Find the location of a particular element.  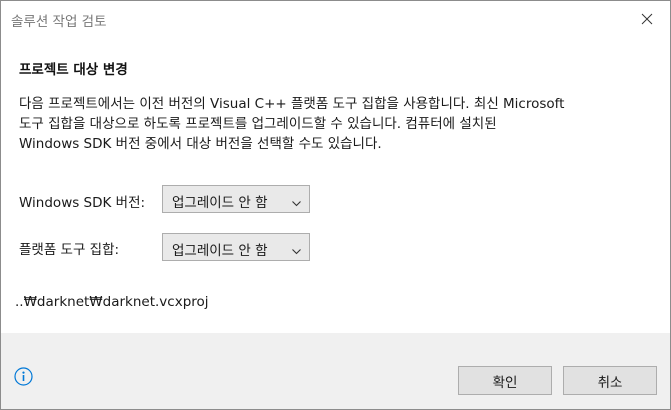

sdk-version-select: 업그레이드 안 함 is located at coordinates (236, 199).